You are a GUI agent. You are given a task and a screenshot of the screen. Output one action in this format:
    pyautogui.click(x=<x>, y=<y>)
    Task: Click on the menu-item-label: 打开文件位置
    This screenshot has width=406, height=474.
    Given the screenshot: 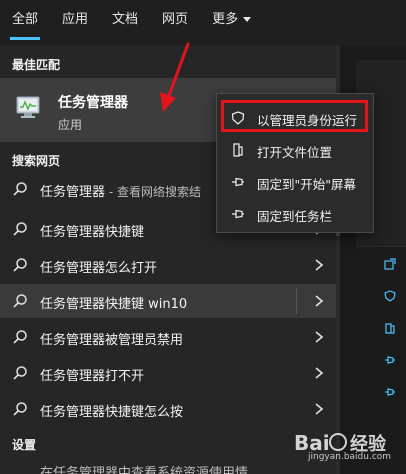 What is the action you would take?
    pyautogui.click(x=295, y=152)
    